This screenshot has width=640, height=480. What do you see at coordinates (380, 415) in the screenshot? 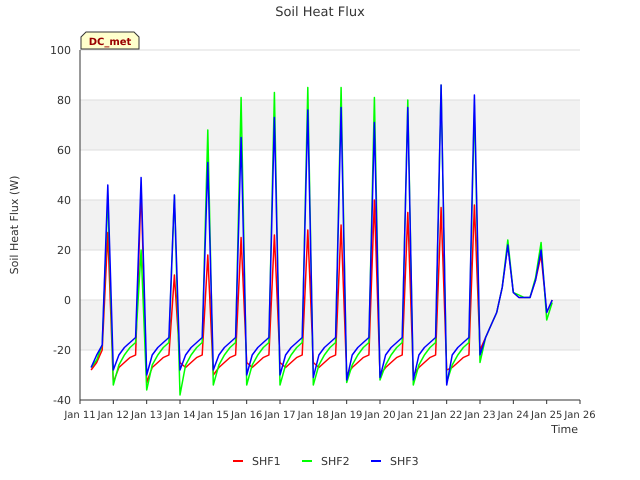
I see `x-tick-label: Jan 20` at bounding box center [380, 415].